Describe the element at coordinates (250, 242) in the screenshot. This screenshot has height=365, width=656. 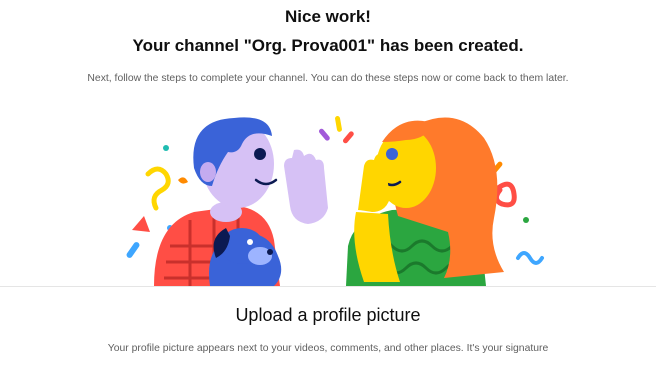
I see `dog-eye` at that location.